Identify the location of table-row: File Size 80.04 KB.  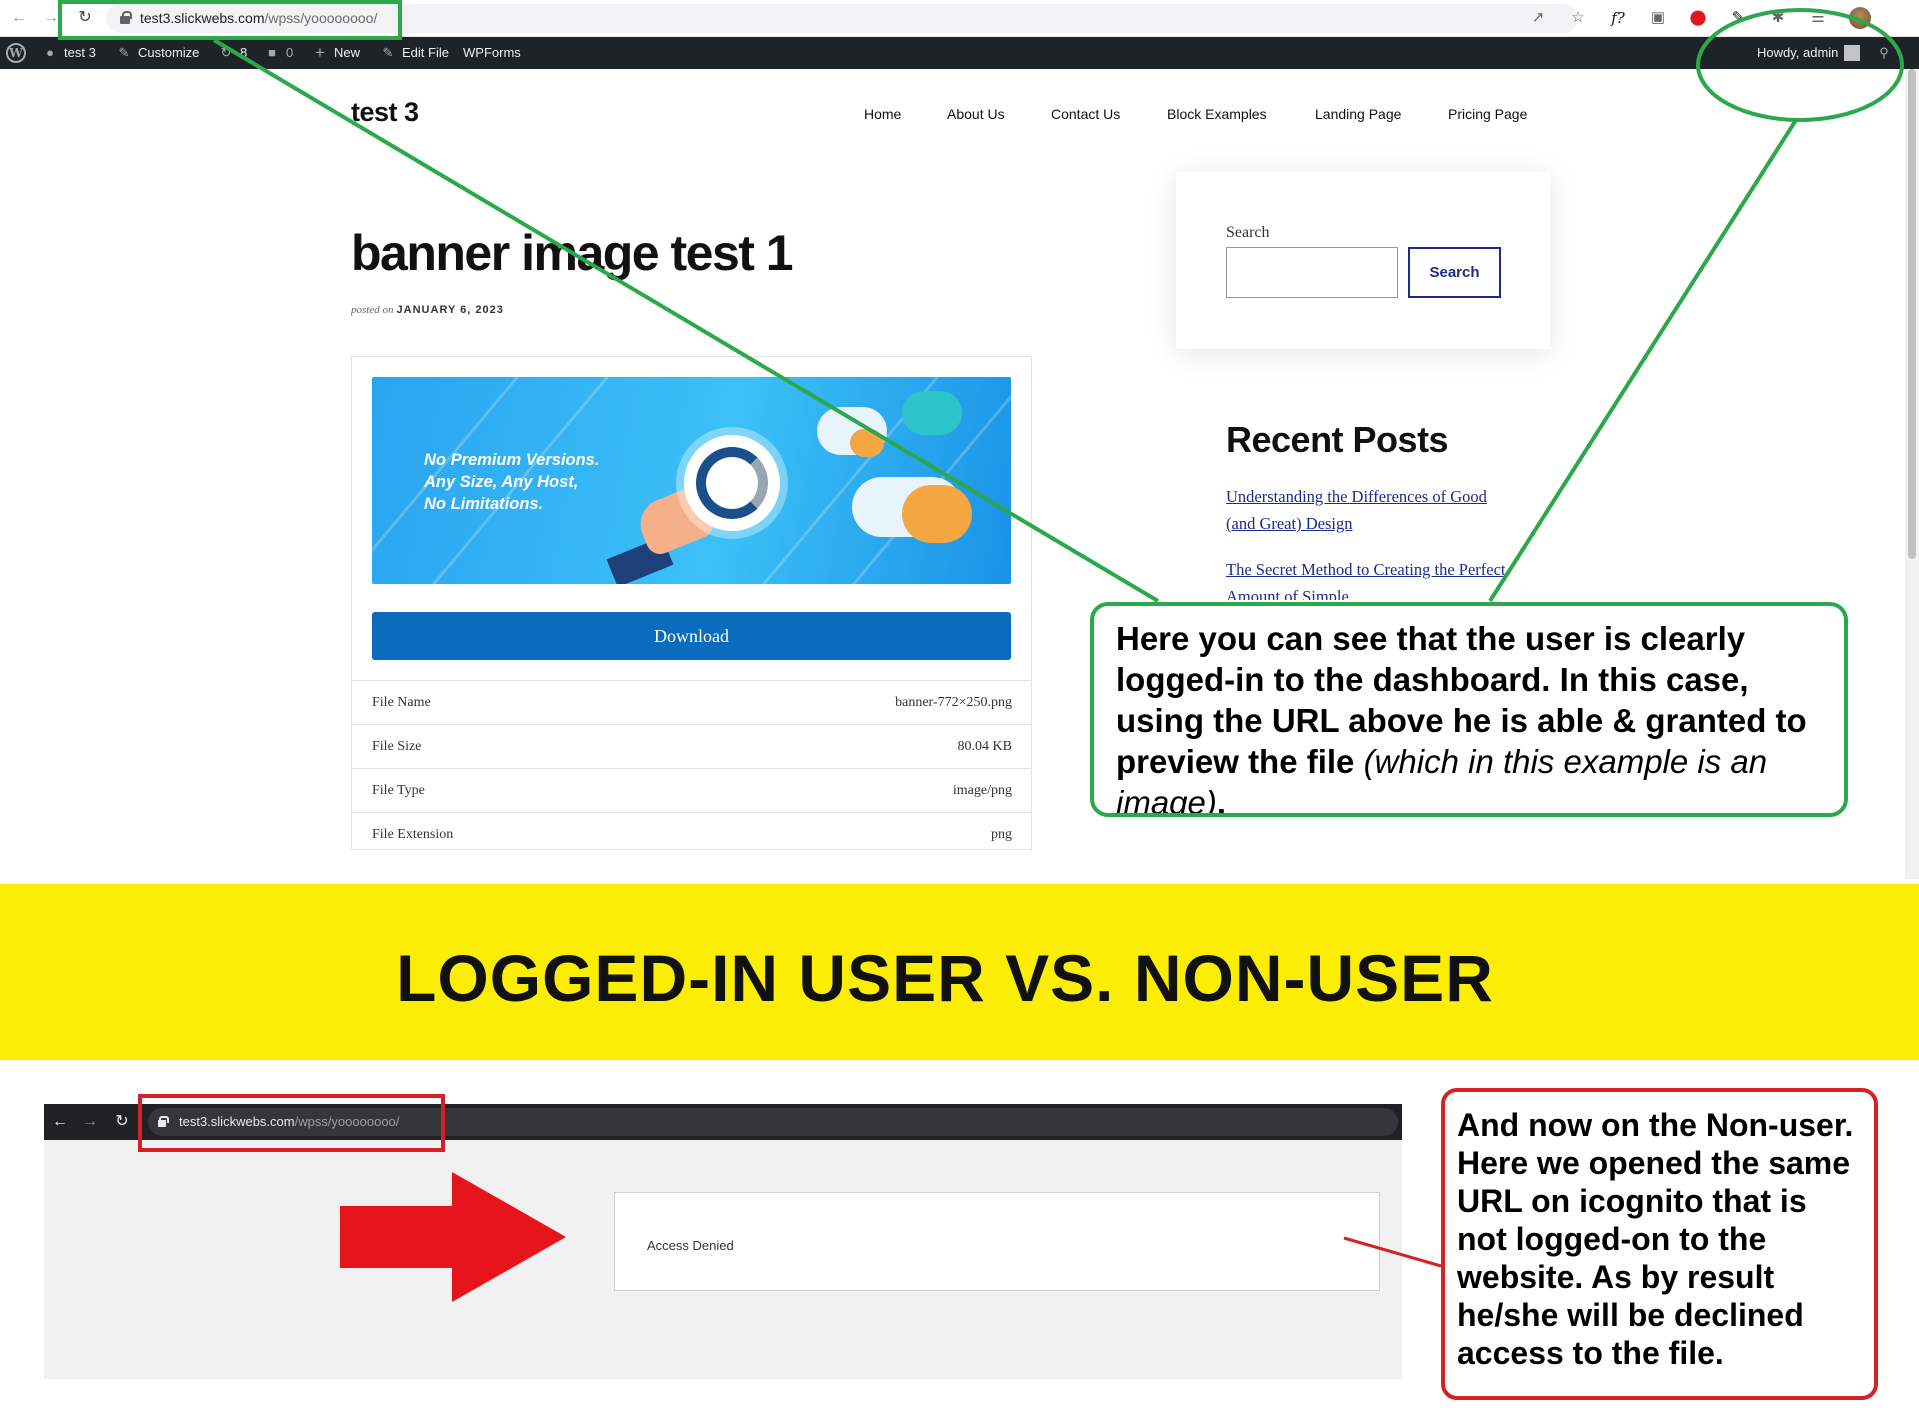
(691, 746).